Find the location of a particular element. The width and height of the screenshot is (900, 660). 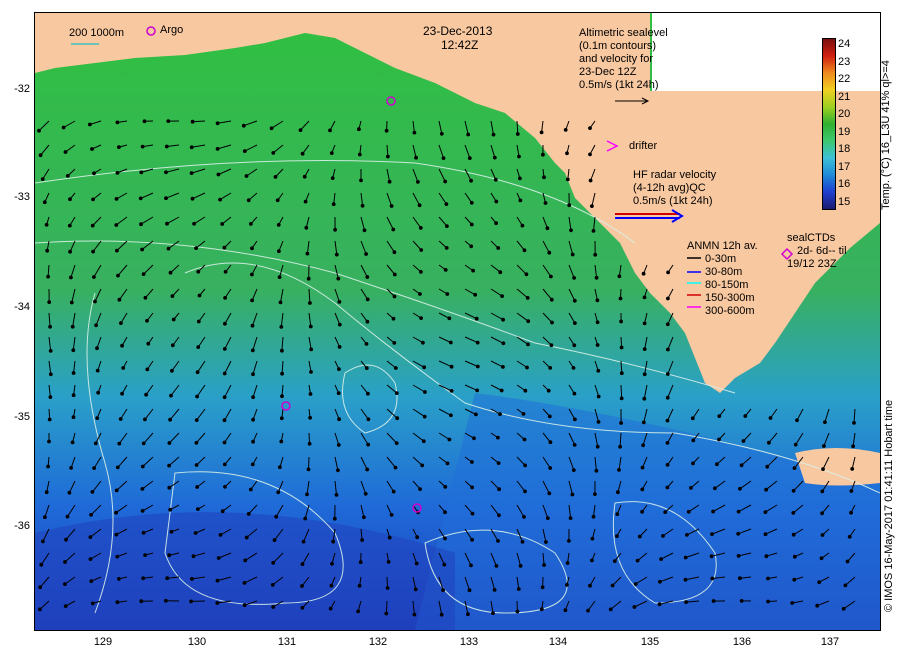

colorbar-tick-label: 22 is located at coordinates (844, 79).